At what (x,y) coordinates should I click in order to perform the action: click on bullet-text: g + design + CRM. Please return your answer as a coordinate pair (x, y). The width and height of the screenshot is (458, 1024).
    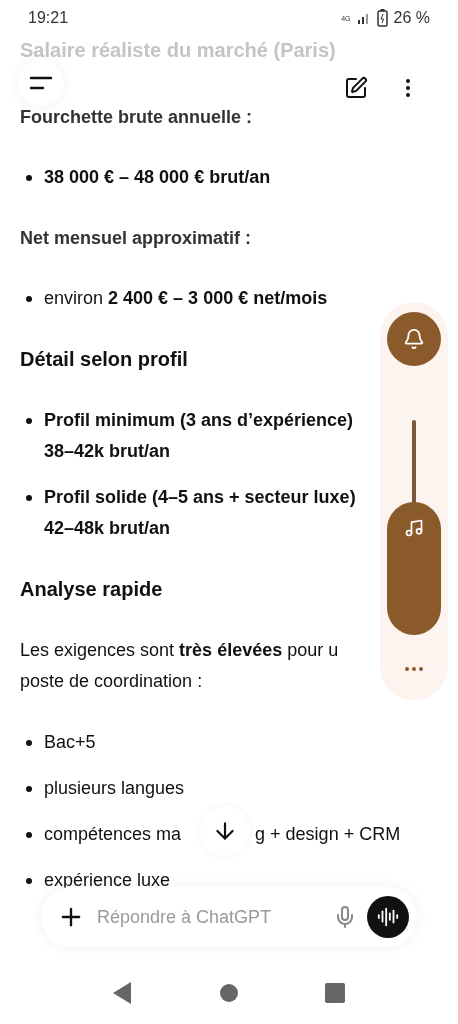
    Looking at the image, I should click on (328, 834).